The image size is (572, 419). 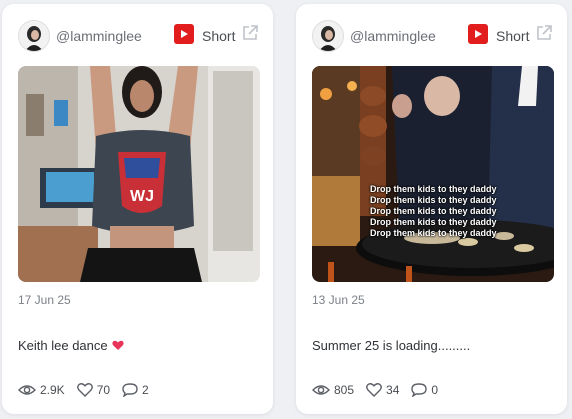 What do you see at coordinates (52, 390) in the screenshot?
I see `views-count: 2.9K` at bounding box center [52, 390].